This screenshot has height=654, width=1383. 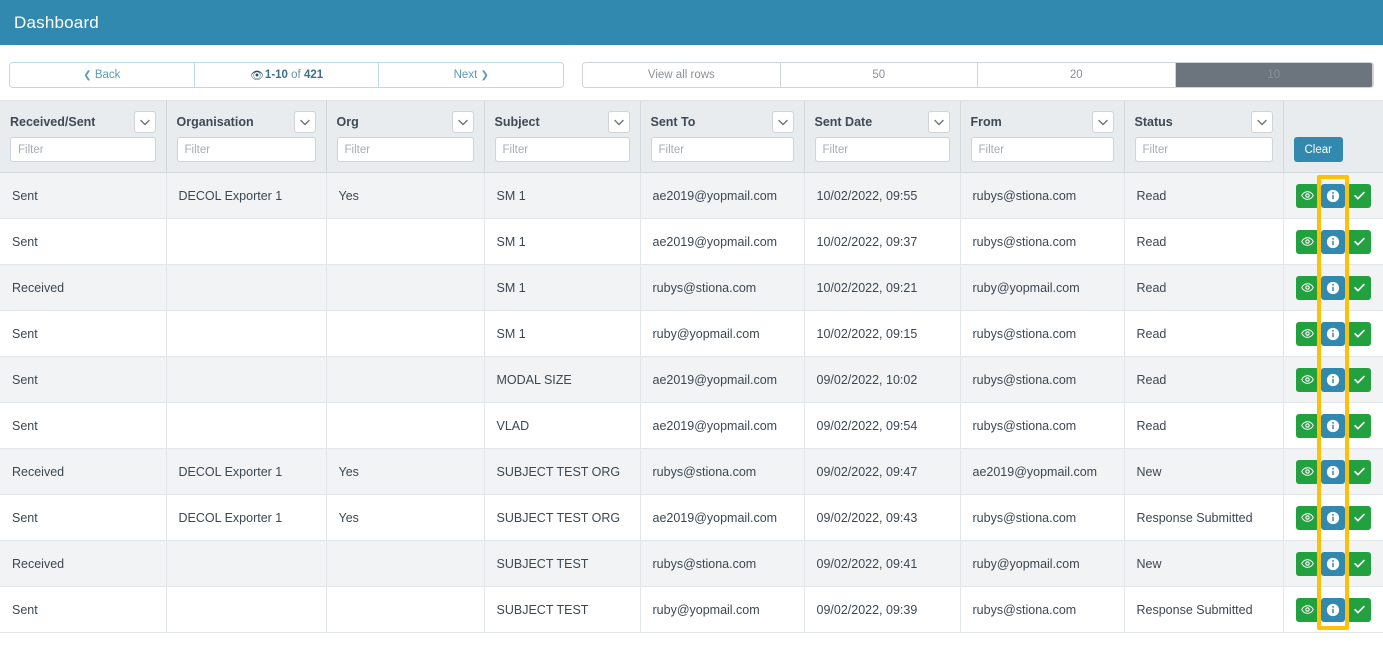 I want to click on cell-sent-to: ruby@yopmail.com, so click(x=722, y=609).